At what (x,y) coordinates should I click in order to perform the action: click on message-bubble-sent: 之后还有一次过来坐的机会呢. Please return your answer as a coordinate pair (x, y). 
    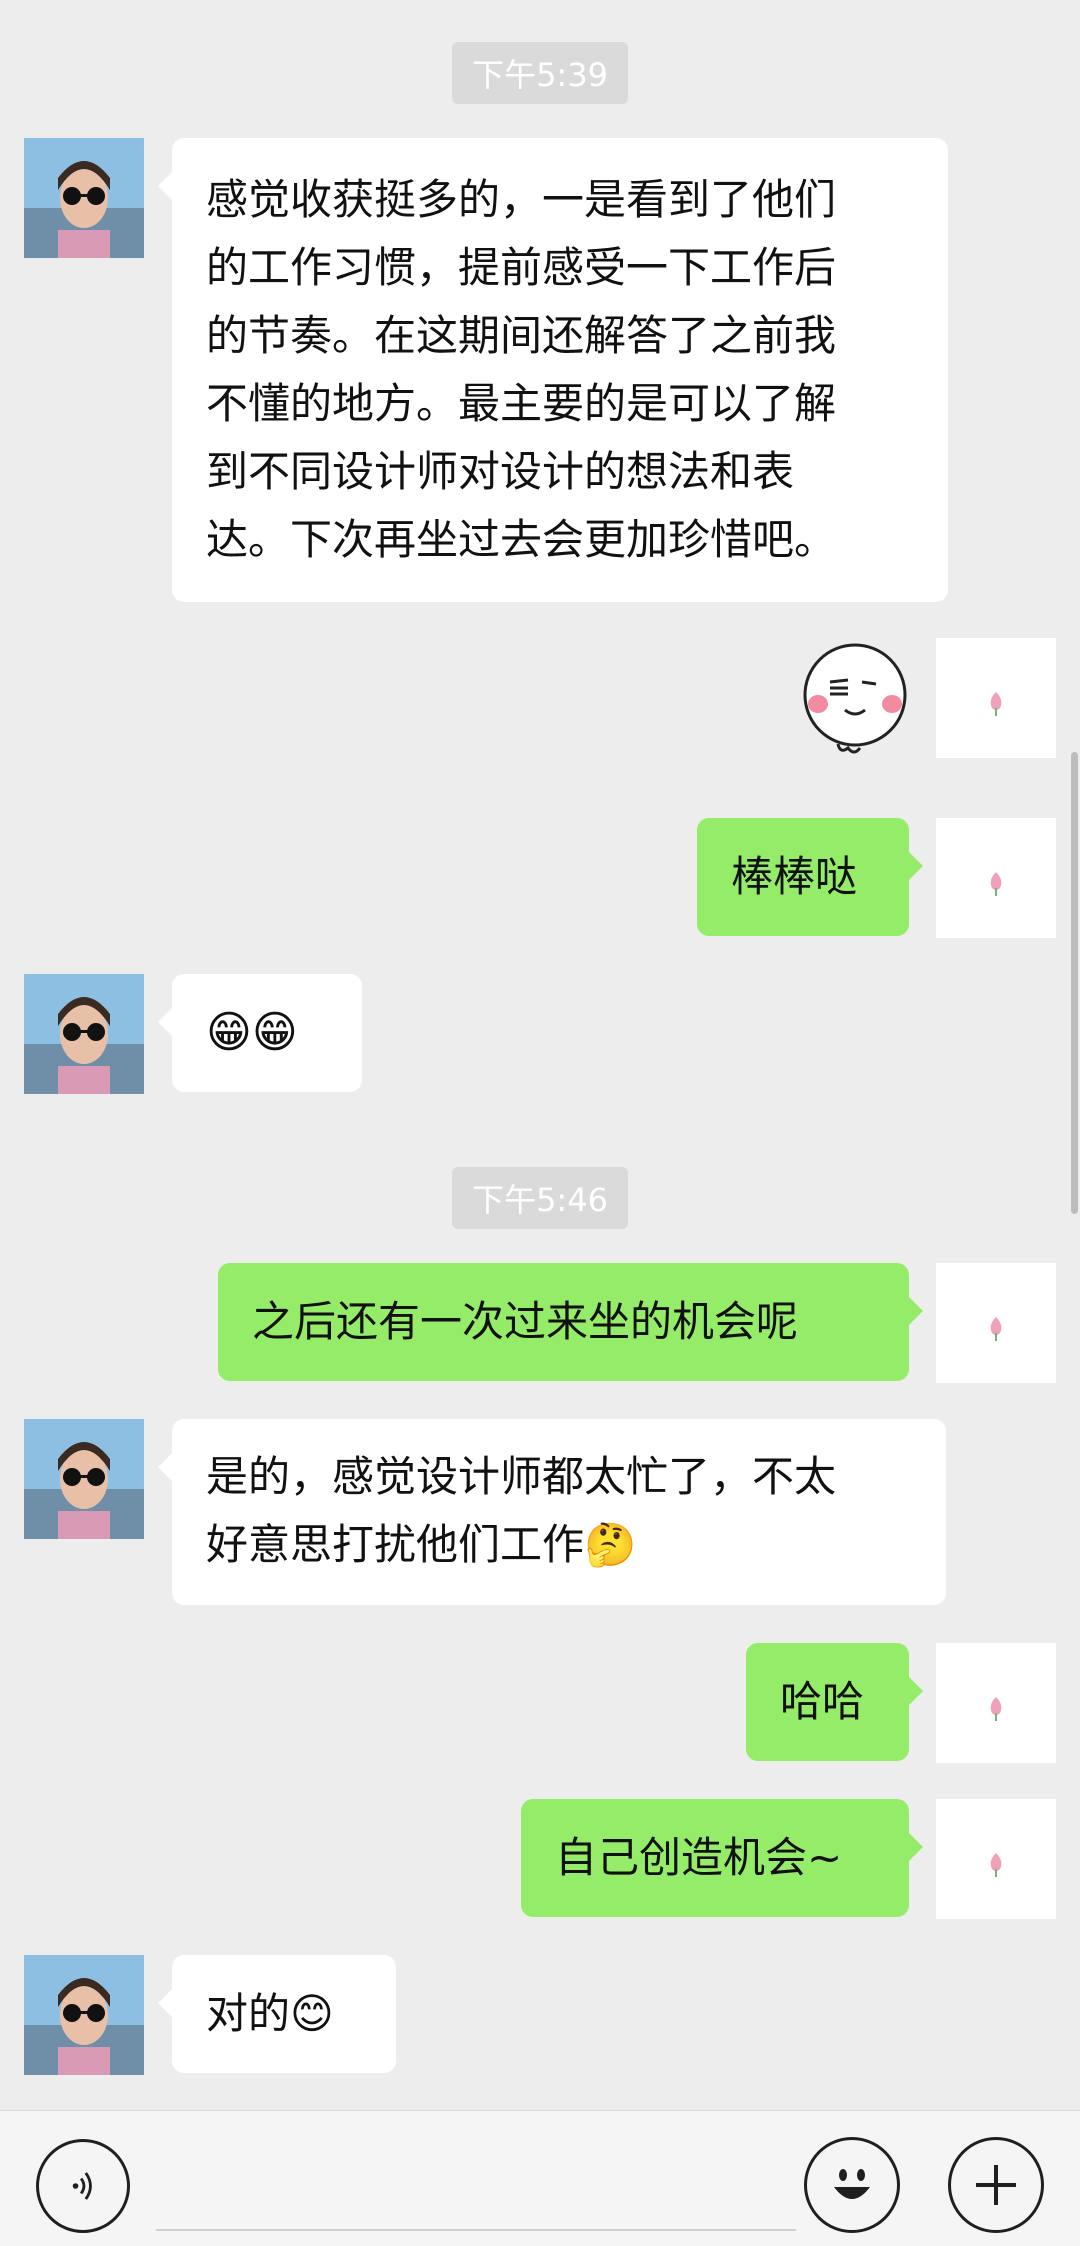
    Looking at the image, I should click on (570, 1322).